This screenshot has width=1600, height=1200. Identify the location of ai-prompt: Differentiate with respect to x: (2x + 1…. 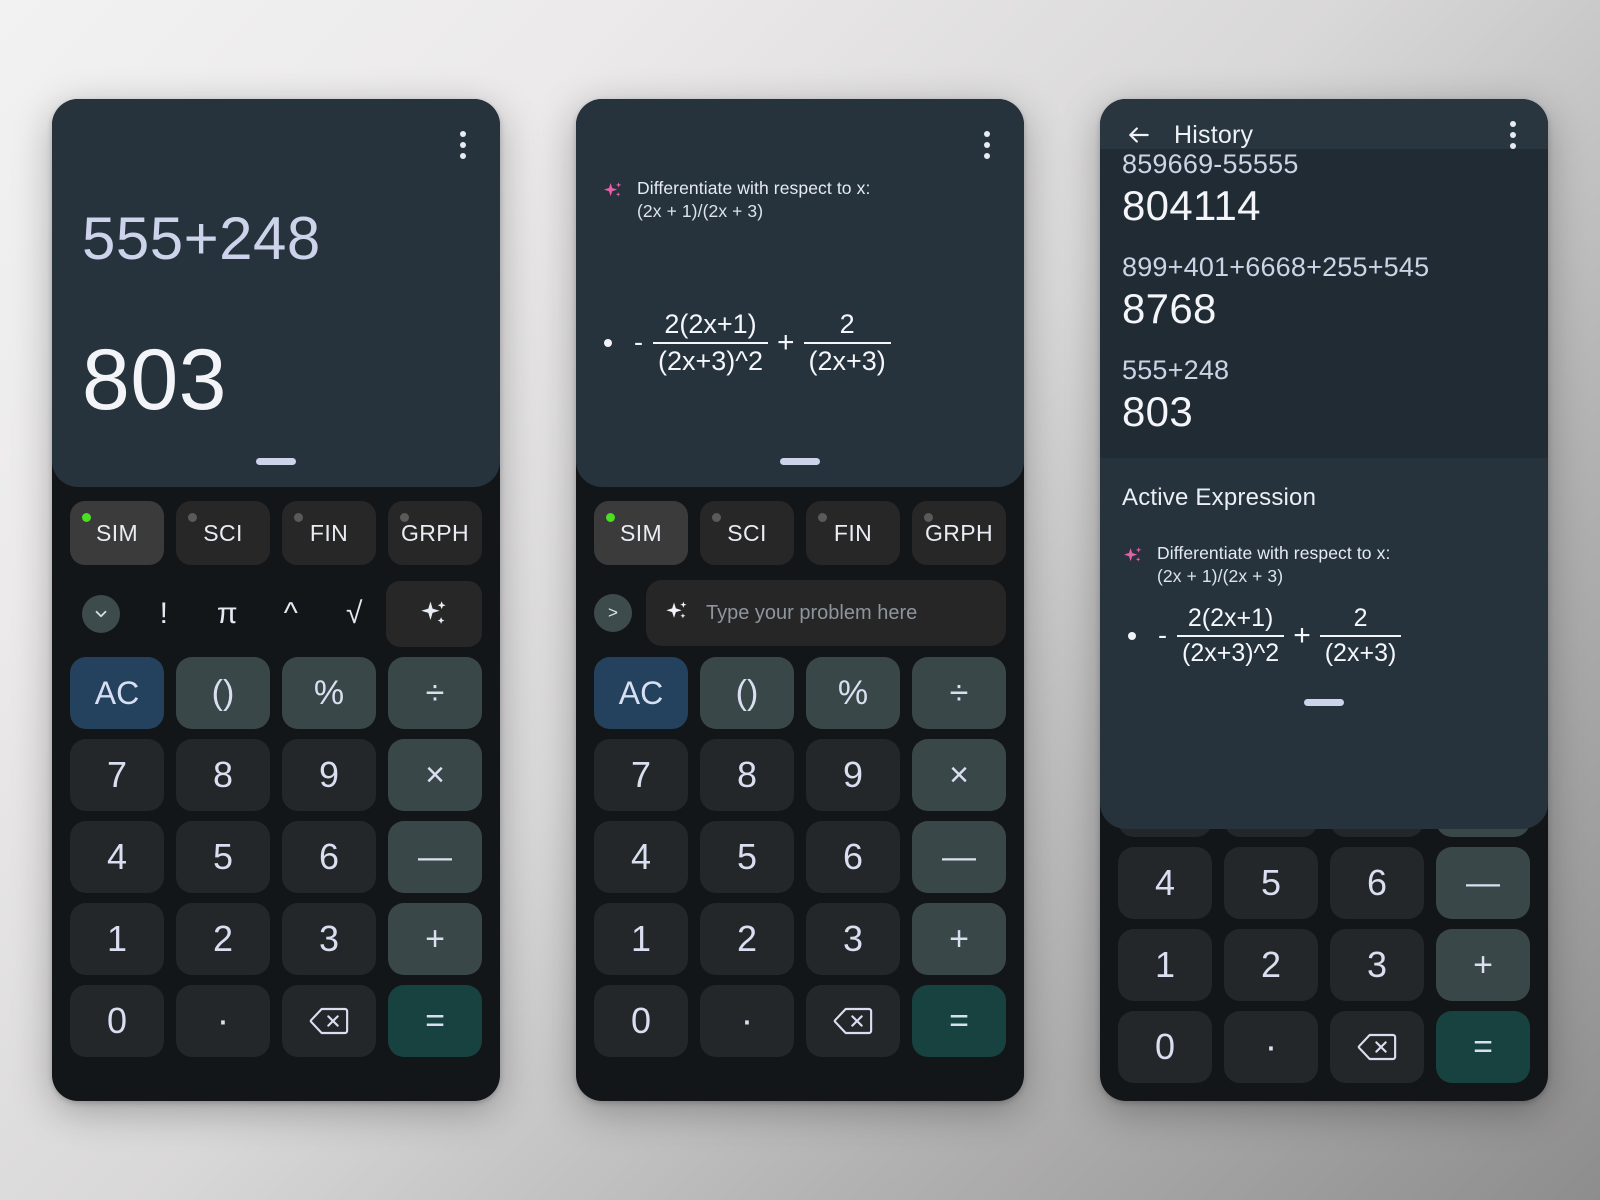
(796, 200).